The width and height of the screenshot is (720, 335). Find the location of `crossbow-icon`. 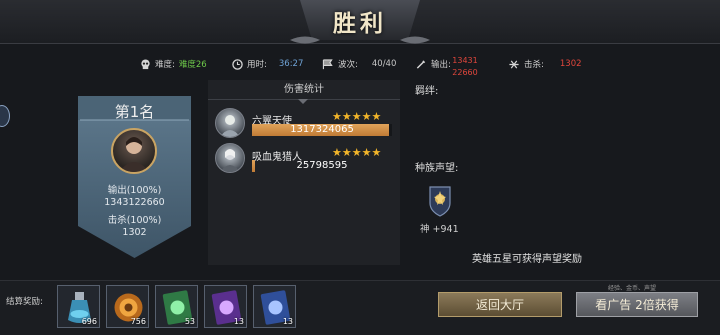

crossbow-icon is located at coordinates (514, 64).